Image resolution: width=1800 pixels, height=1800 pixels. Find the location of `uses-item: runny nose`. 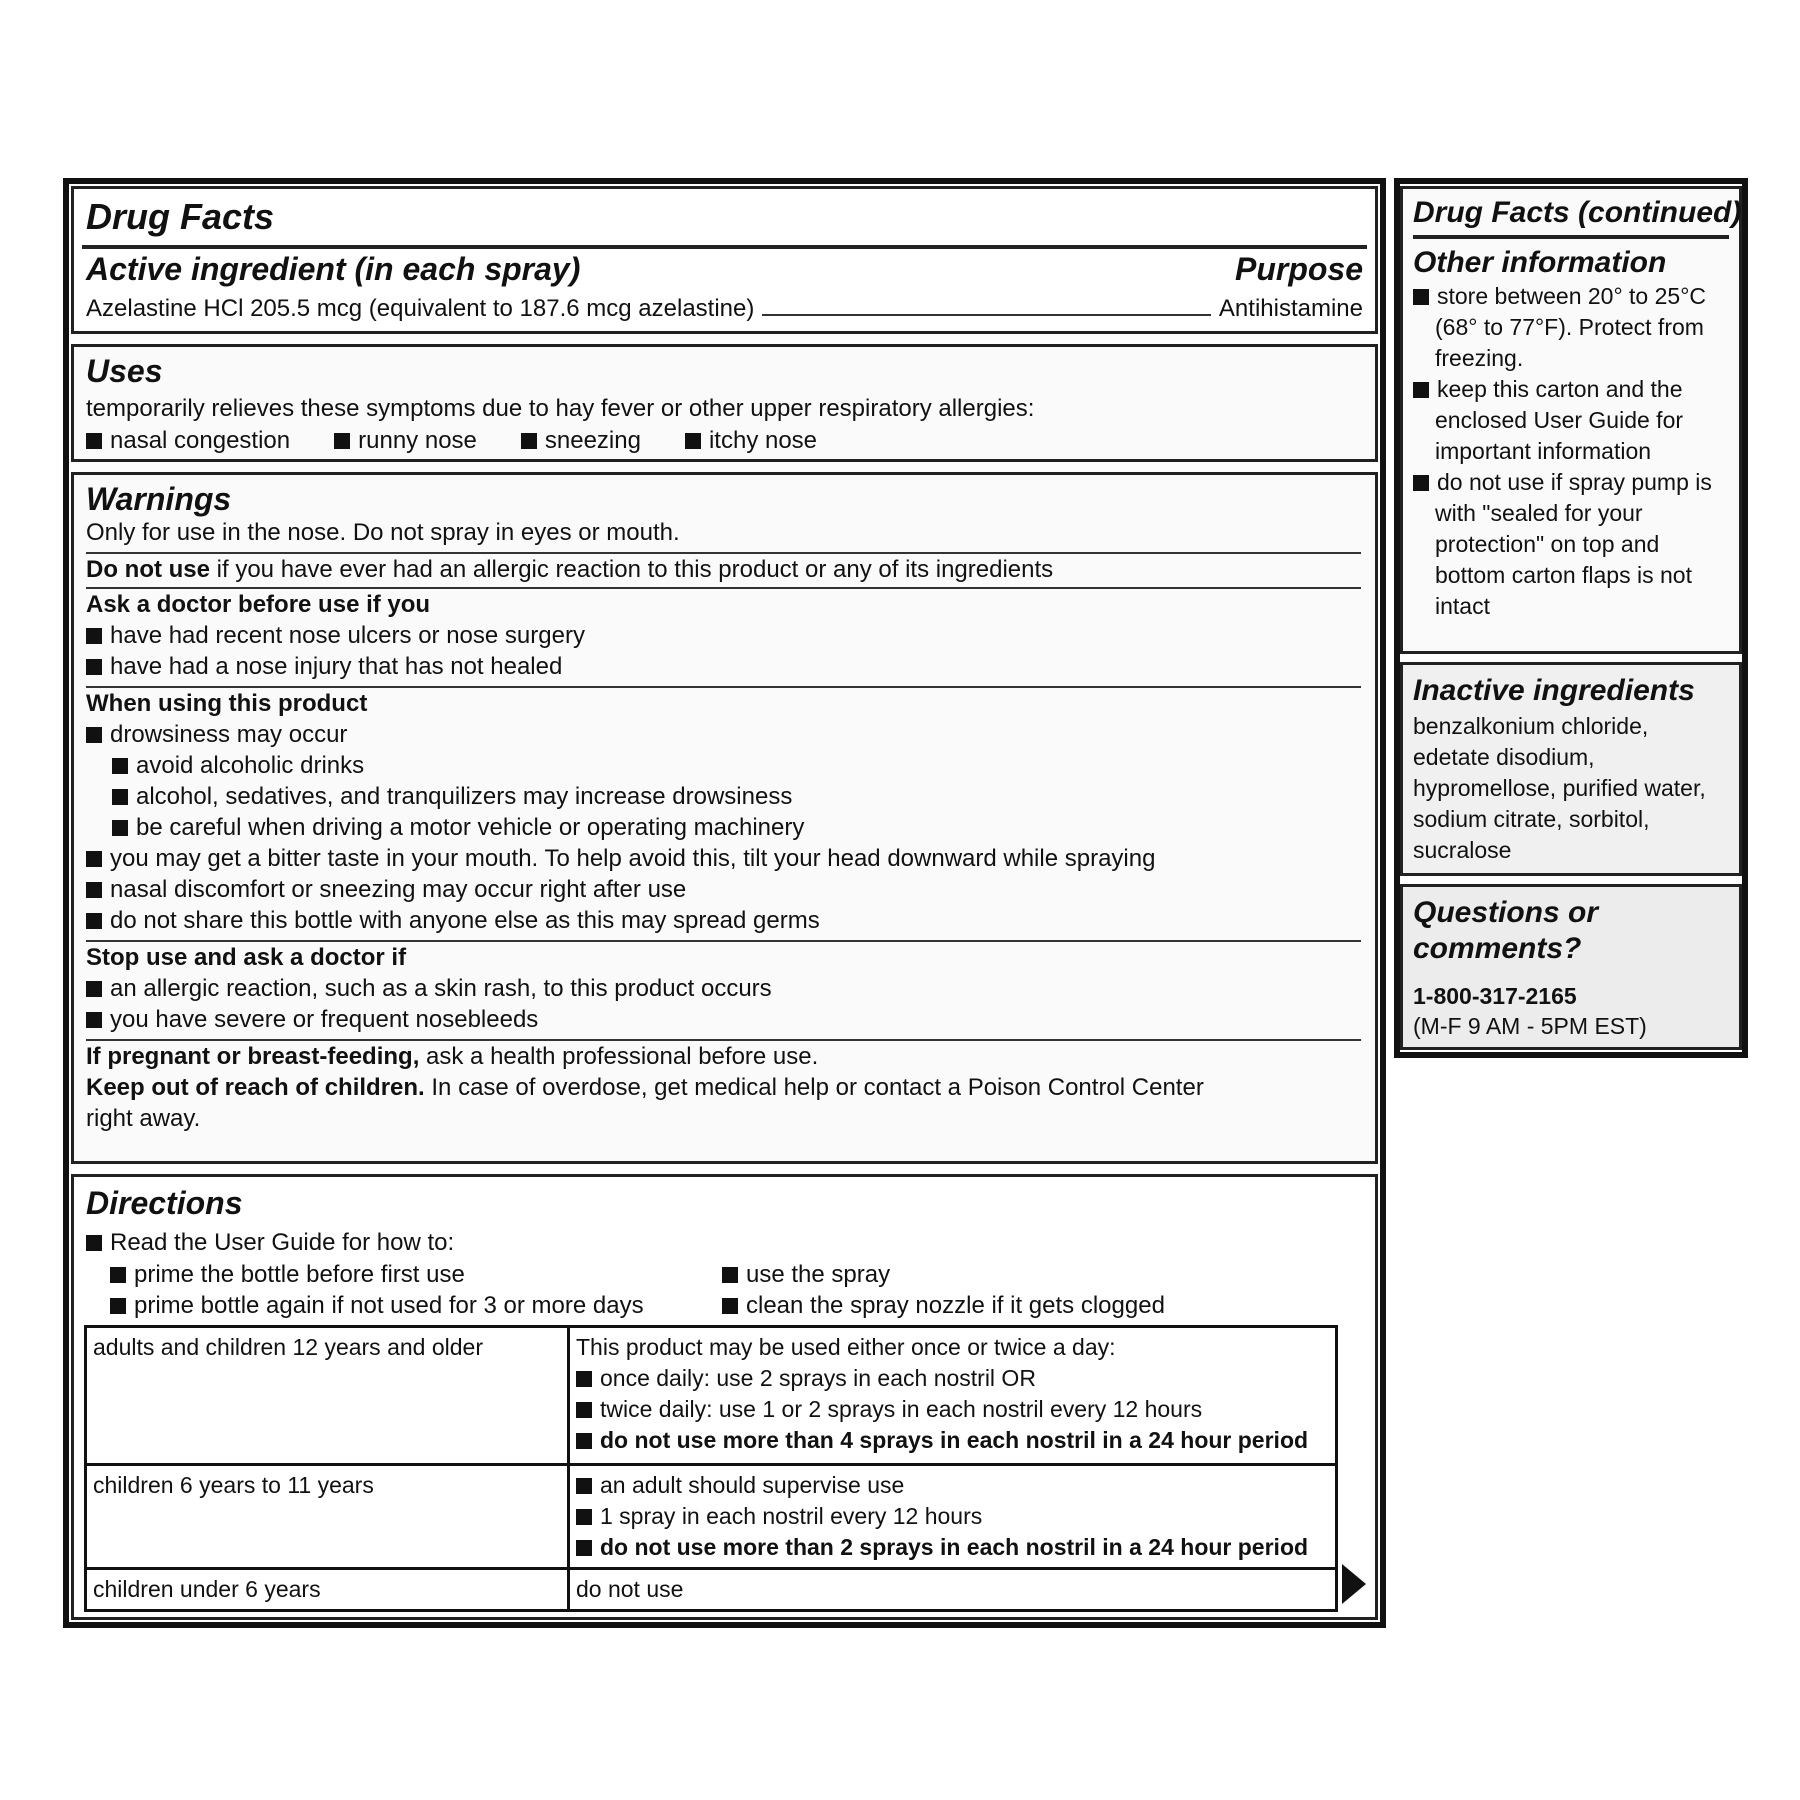

uses-item: runny nose is located at coordinates (405, 440).